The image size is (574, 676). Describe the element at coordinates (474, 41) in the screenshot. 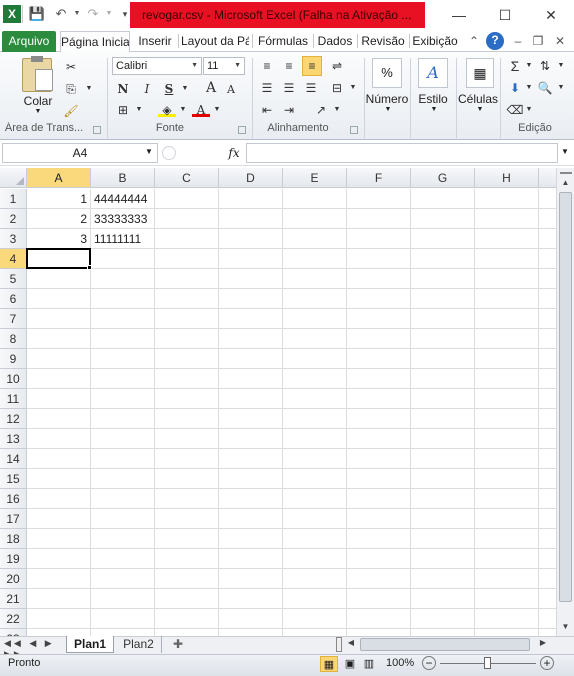

I see `minimize-ribbon-icon: ⌃` at that location.